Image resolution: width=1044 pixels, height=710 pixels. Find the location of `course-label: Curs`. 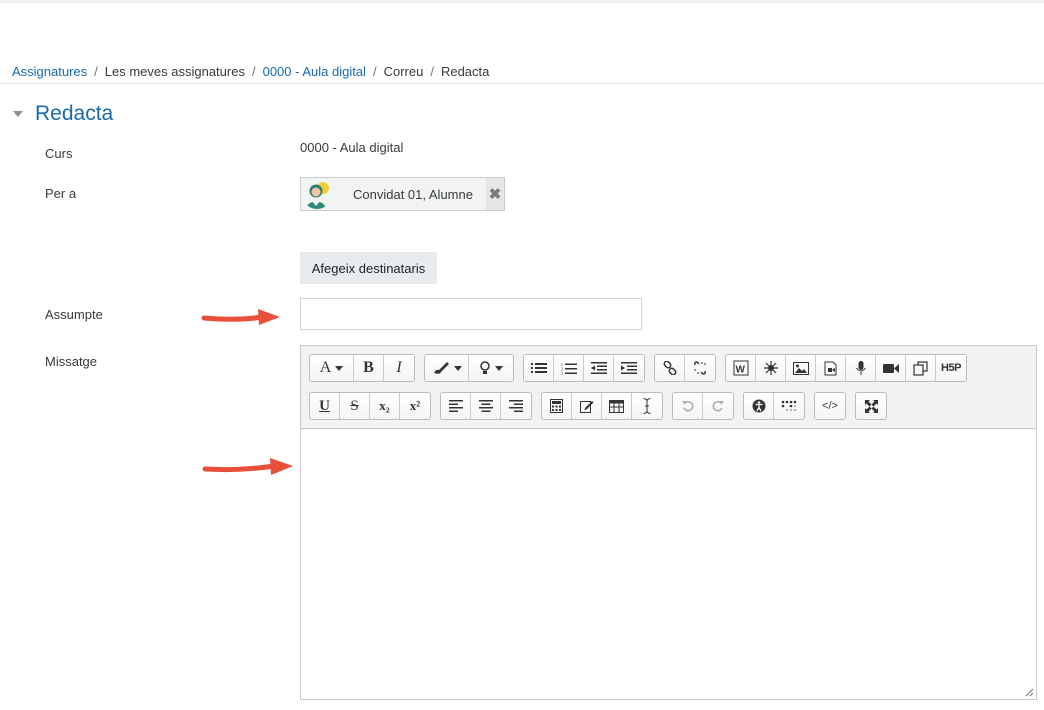

course-label: Curs is located at coordinates (59, 153).